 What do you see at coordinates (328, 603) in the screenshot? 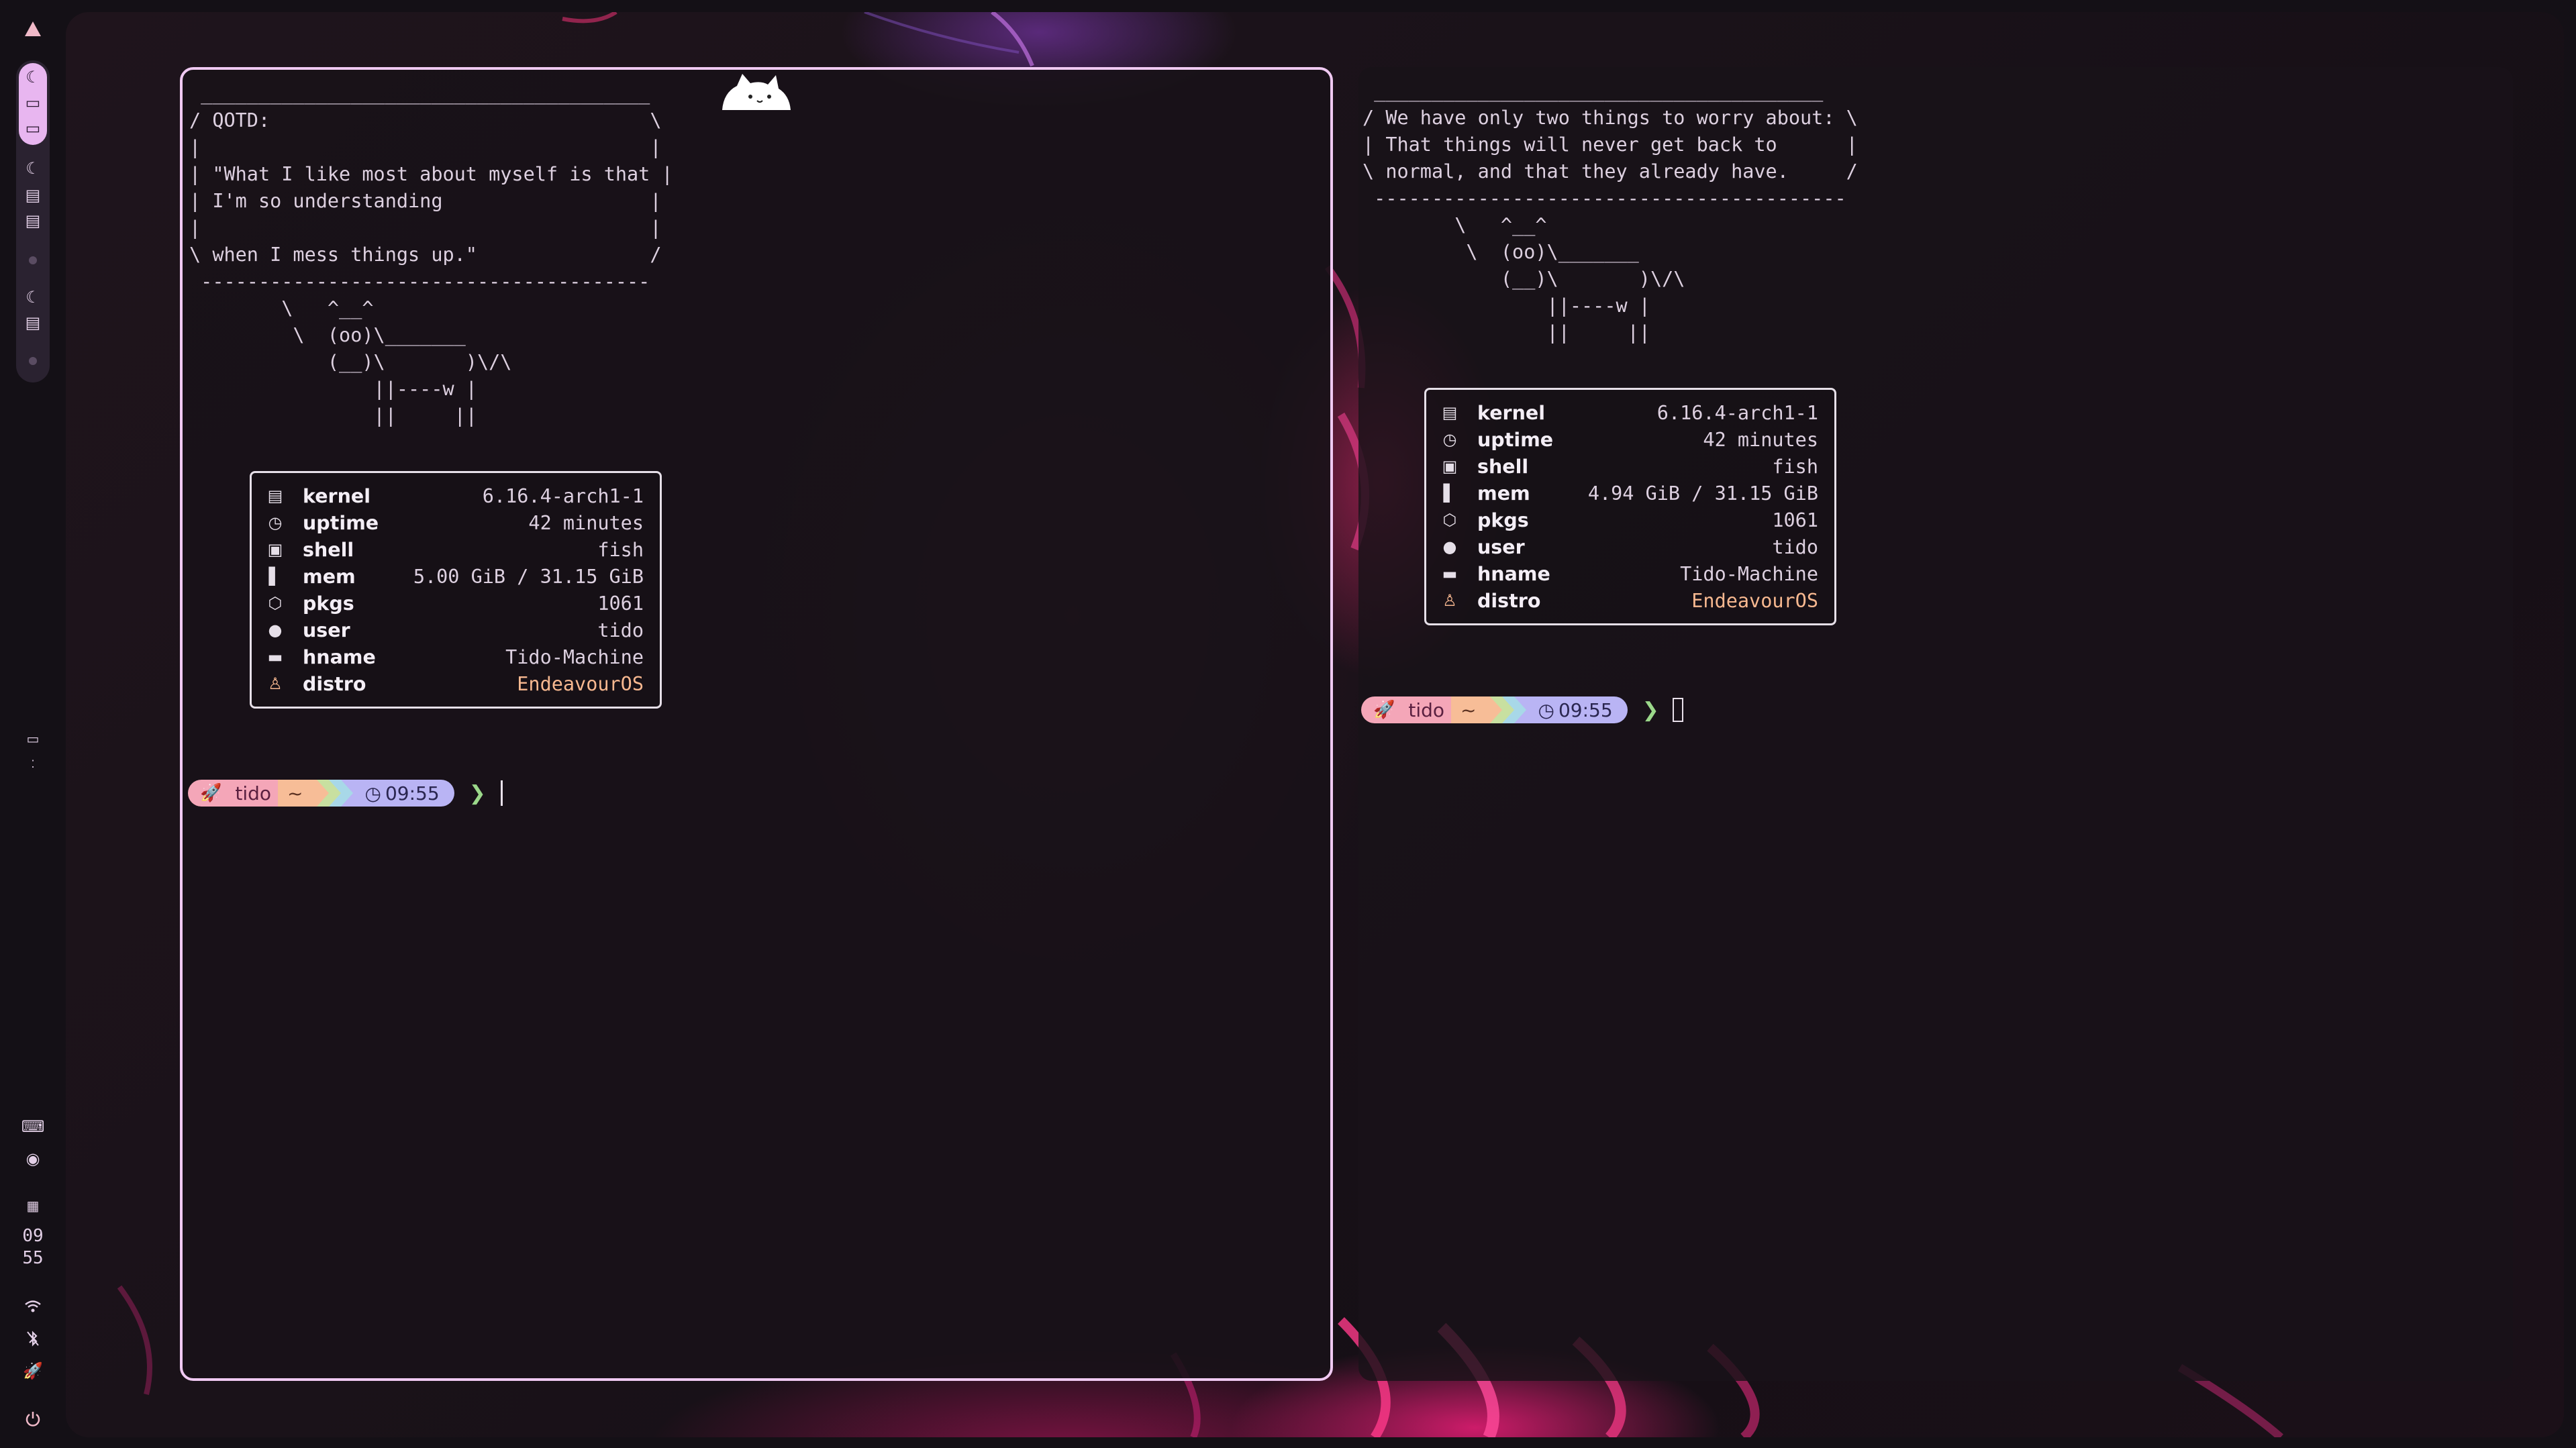
I see `info-key: pkgs` at bounding box center [328, 603].